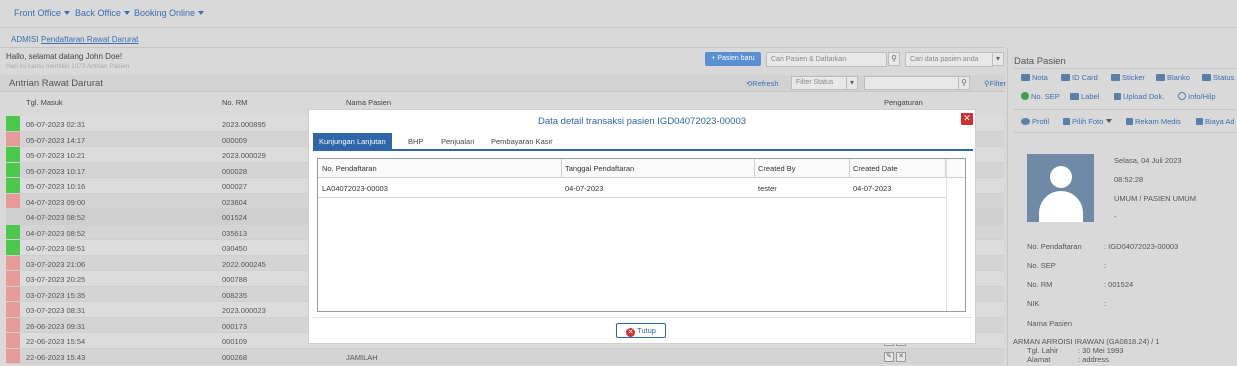 The image size is (1237, 366). I want to click on blanko-button: Blanko, so click(1173, 77).